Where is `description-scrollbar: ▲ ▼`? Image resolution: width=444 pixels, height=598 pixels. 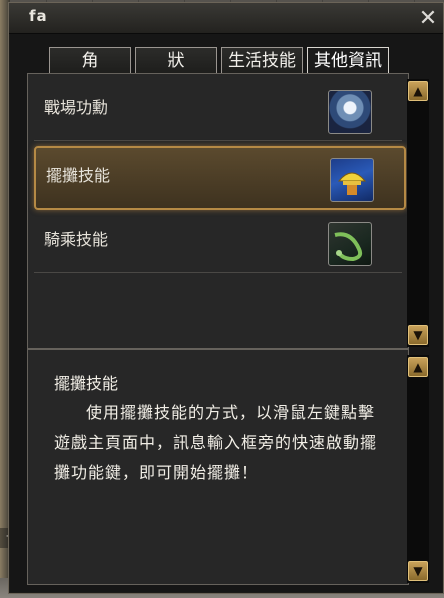
description-scrollbar: ▲ ▼ is located at coordinates (418, 469).